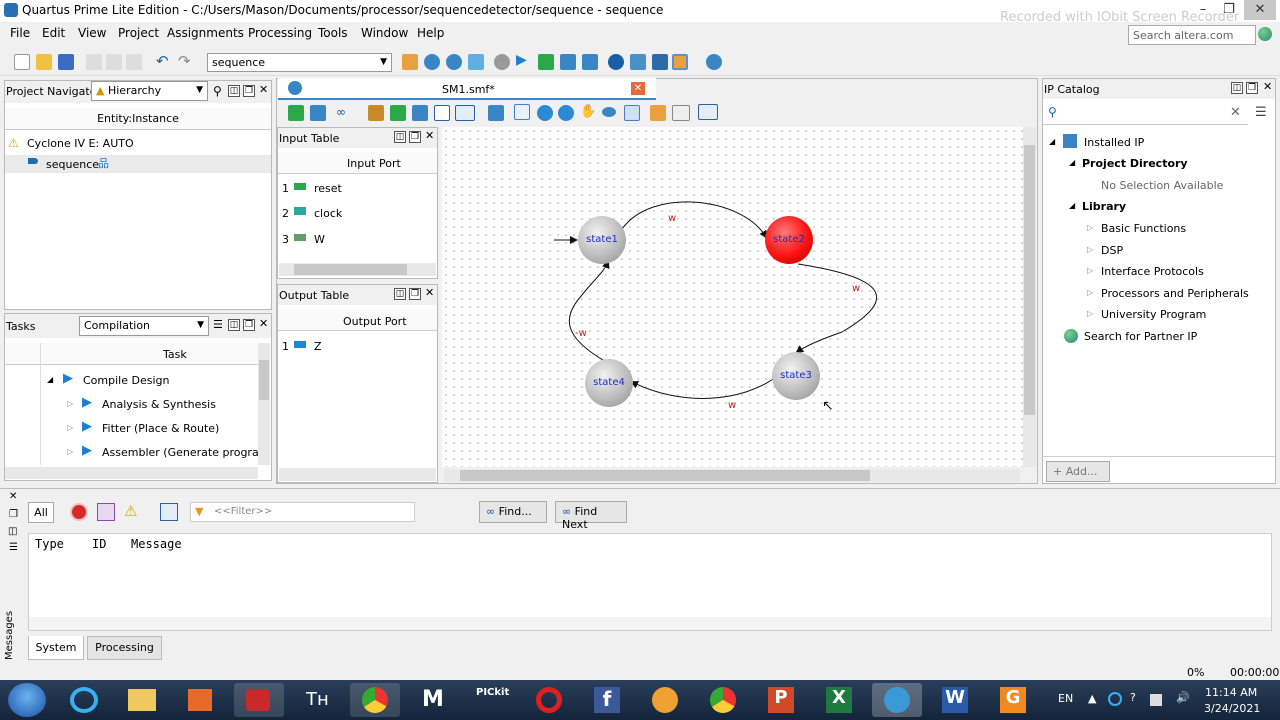 Image resolution: width=1280 pixels, height=720 pixels. I want to click on hand-tool-icon: ✋, so click(588, 111).